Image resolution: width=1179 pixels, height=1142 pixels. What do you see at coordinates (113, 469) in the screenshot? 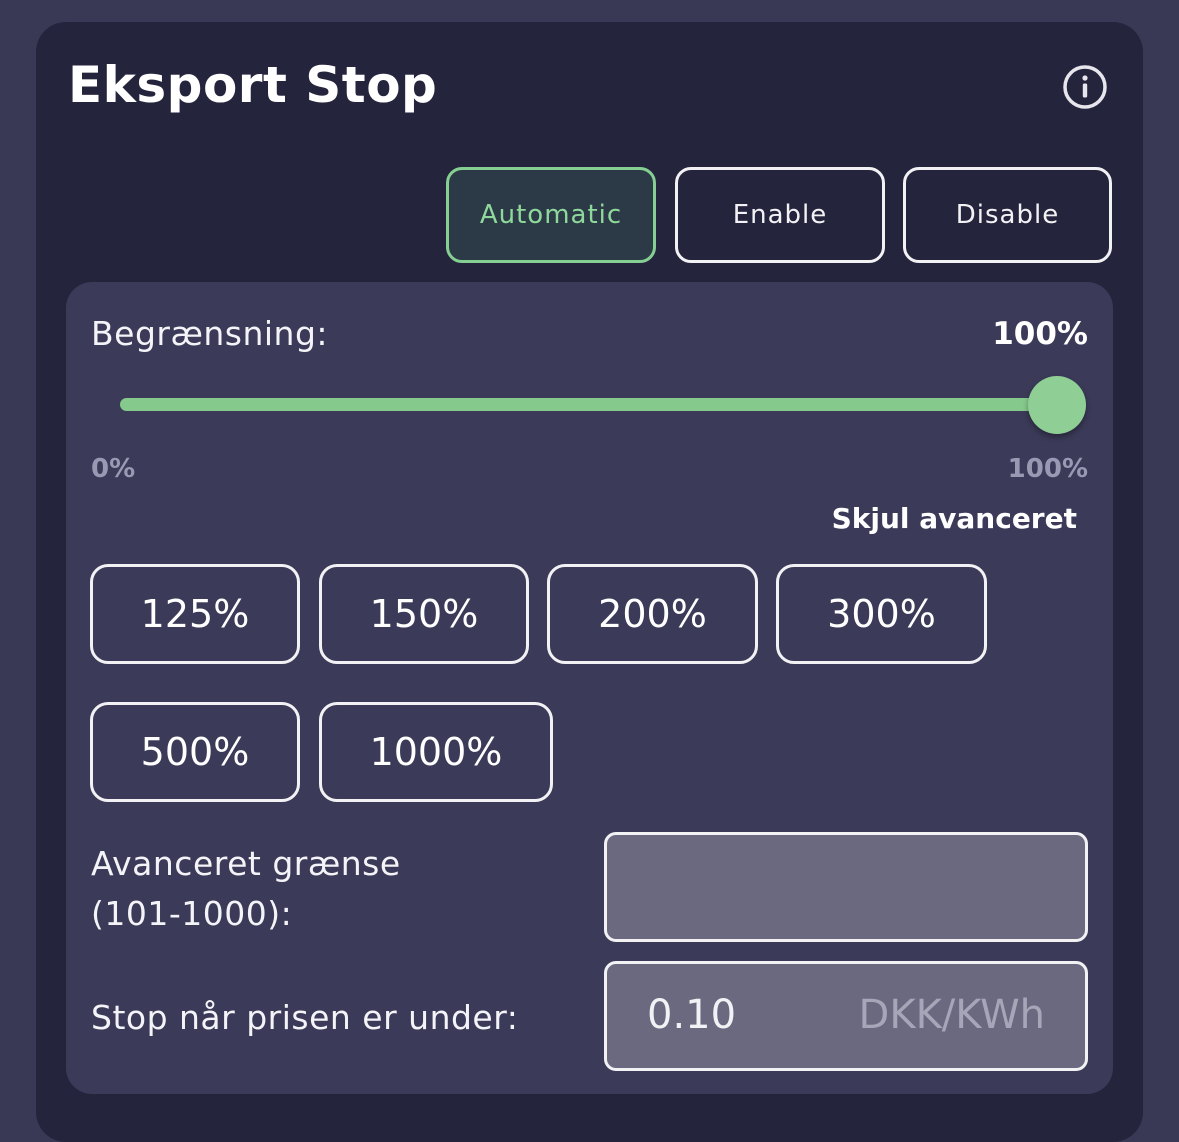
I see `slider-min-label: 0%` at bounding box center [113, 469].